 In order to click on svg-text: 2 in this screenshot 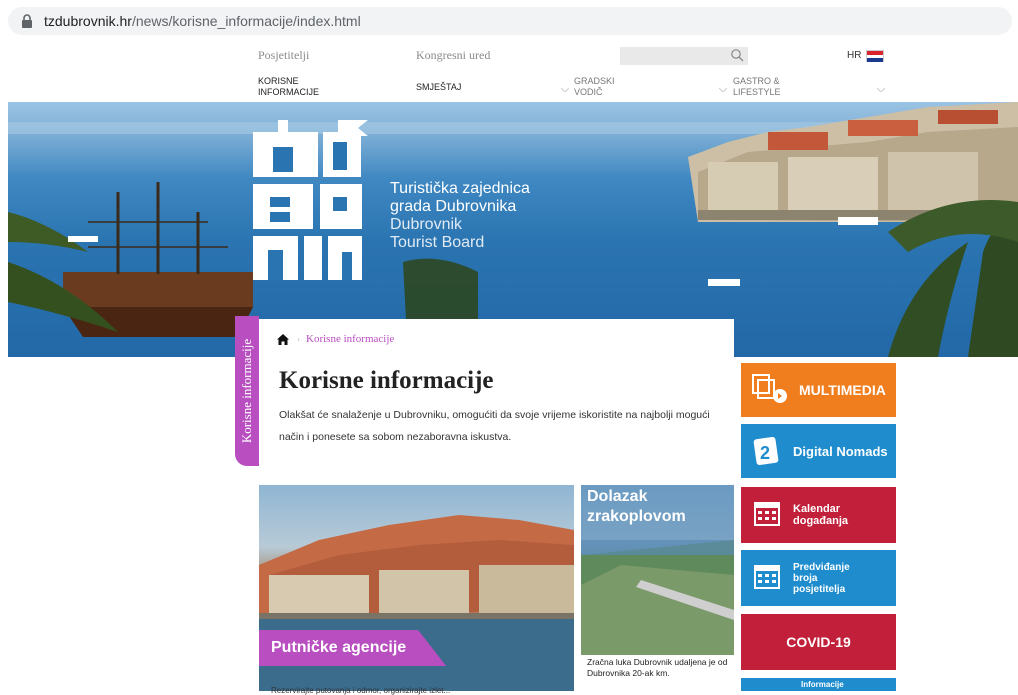, I will do `click(765, 453)`.